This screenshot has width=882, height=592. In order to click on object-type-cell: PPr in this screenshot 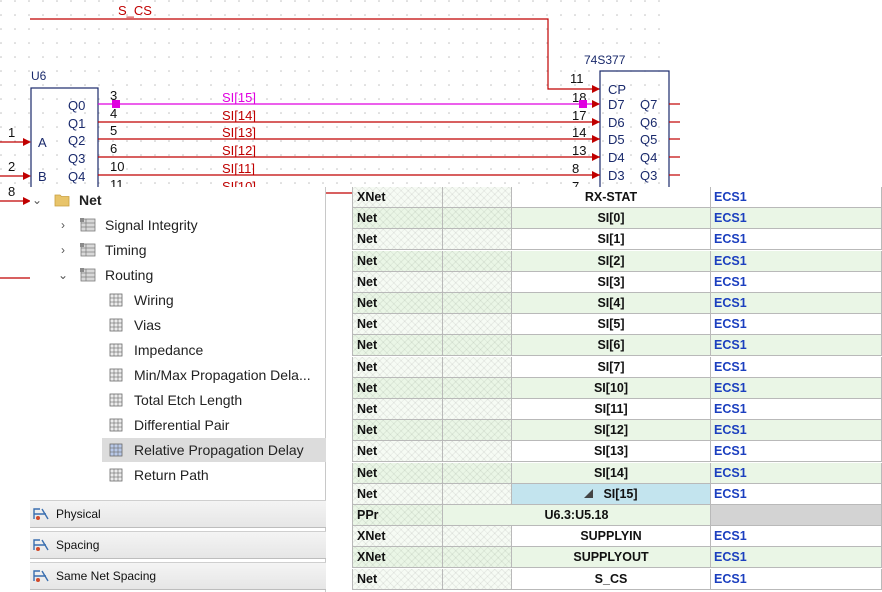, I will do `click(397, 515)`.